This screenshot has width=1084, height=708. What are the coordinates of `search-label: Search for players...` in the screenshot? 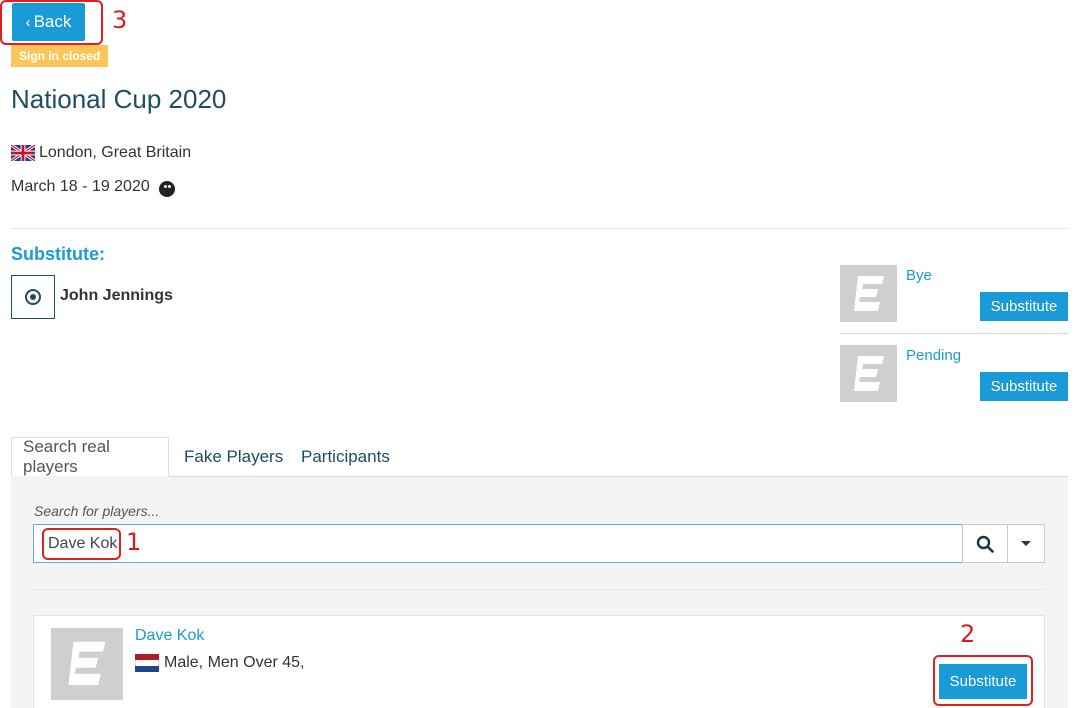 It's located at (97, 511).